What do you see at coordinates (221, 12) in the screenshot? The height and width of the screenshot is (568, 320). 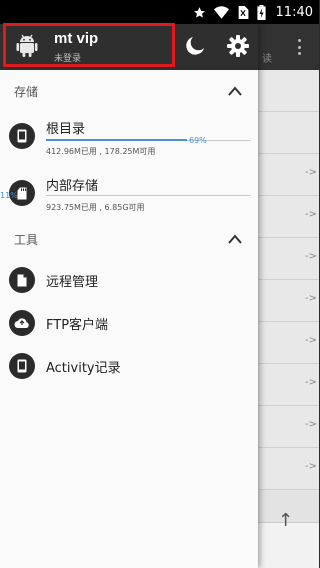 I see `wifi-icon` at bounding box center [221, 12].